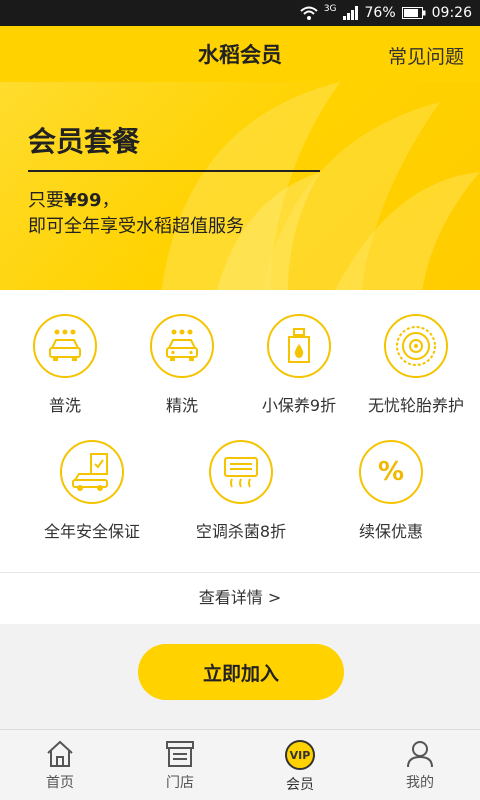 Image resolution: width=480 pixels, height=800 pixels. What do you see at coordinates (60, 783) in the screenshot?
I see `tab-label: 首页` at bounding box center [60, 783].